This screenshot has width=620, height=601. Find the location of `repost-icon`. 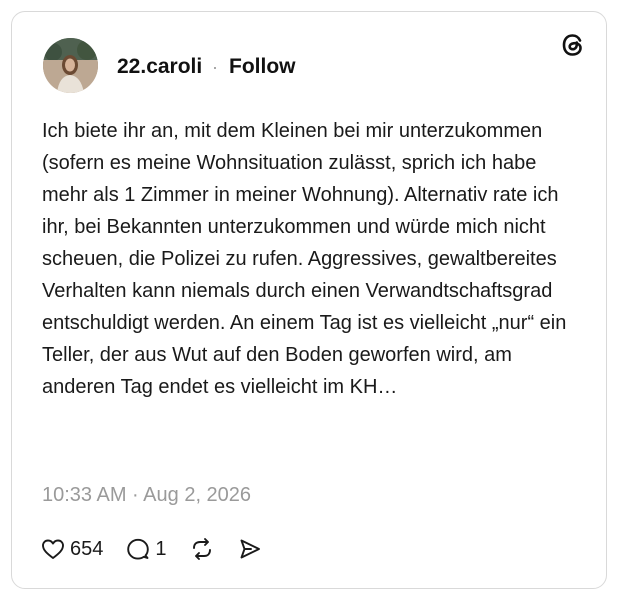

repost-icon is located at coordinates (201, 549).